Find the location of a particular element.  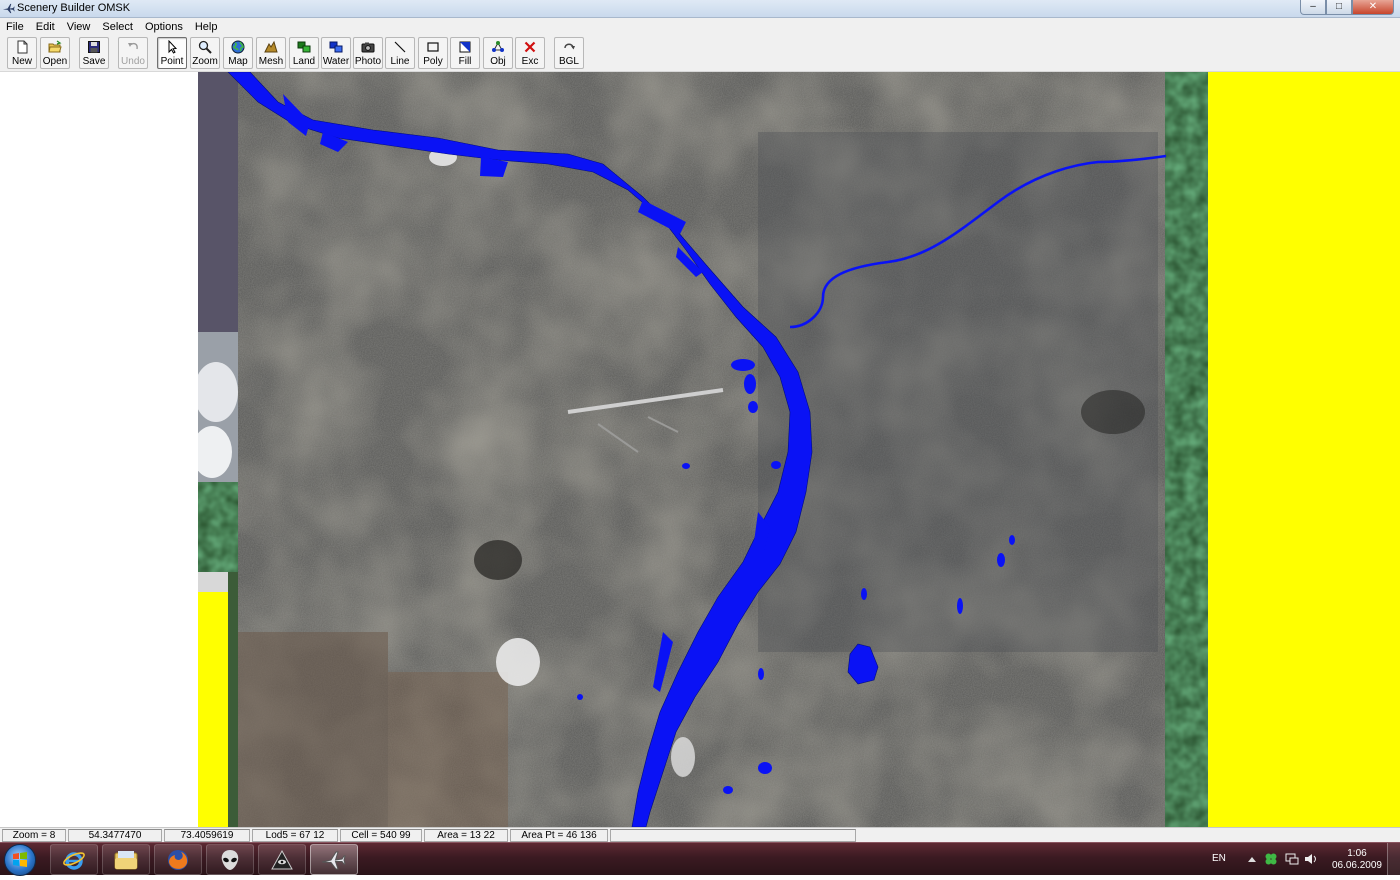

taskbar-firefox is located at coordinates (178, 859).